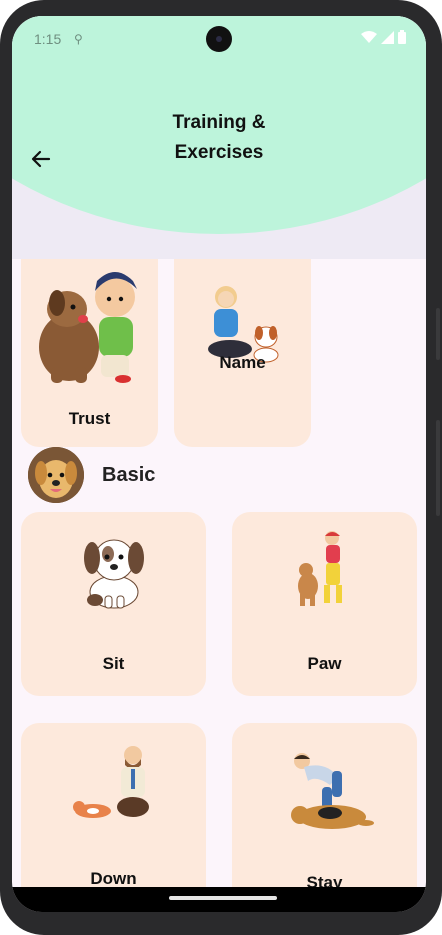 This screenshot has width=442, height=935. What do you see at coordinates (113, 663) in the screenshot?
I see `card-sit-label: Sit` at bounding box center [113, 663].